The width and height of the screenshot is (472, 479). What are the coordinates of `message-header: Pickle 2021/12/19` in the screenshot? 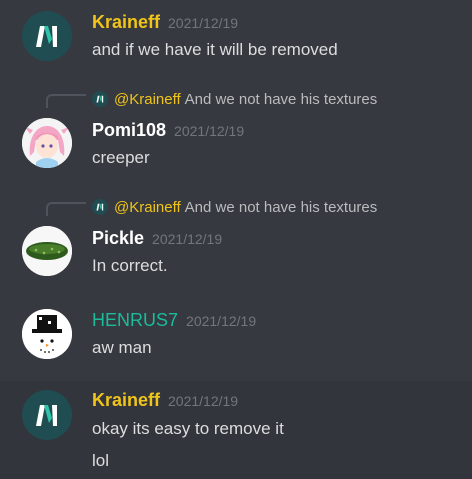 It's located at (157, 238).